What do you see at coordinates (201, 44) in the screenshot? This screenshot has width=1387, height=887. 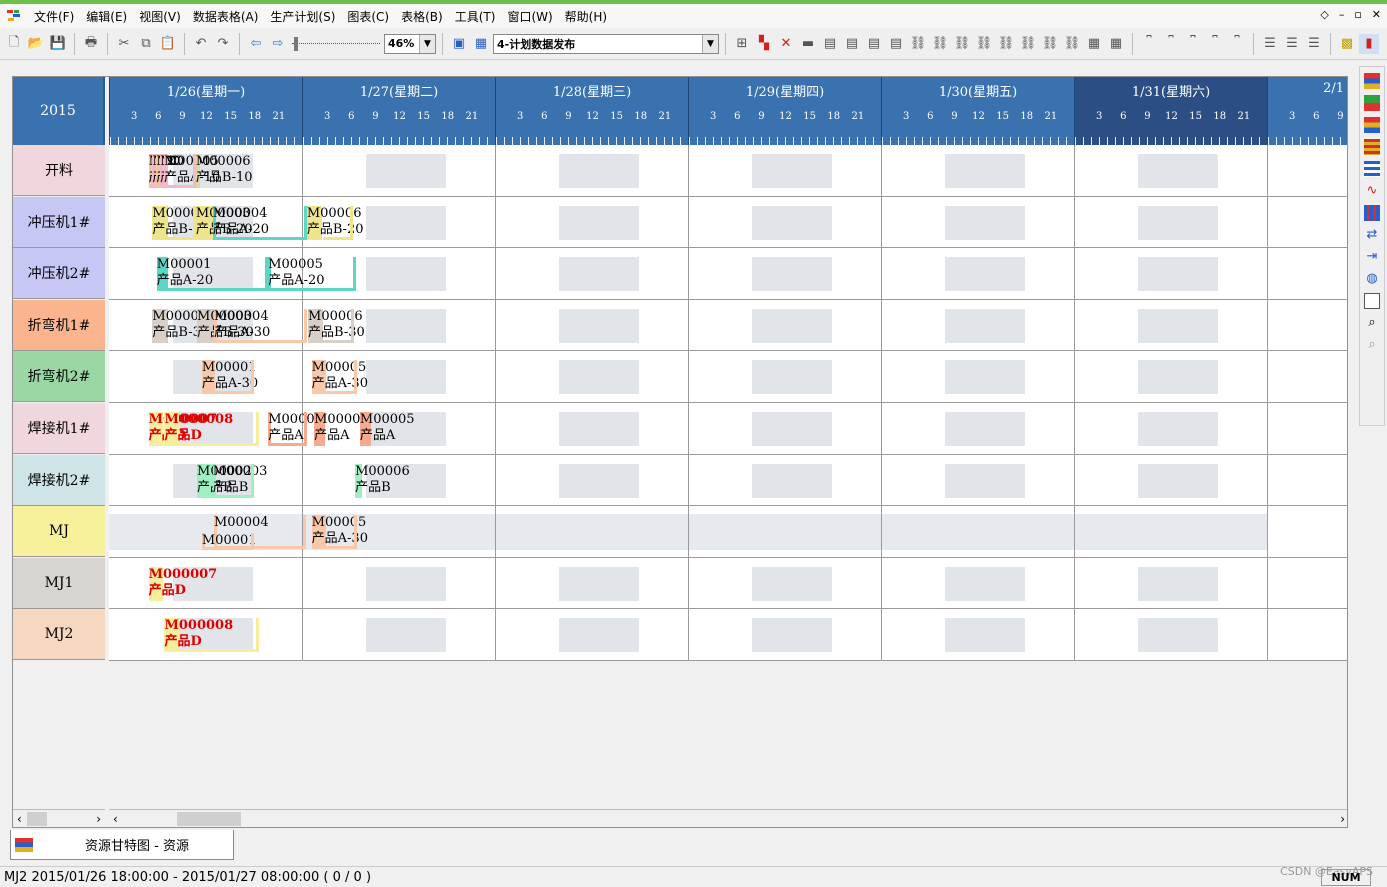 I see `undo-icon: ↶` at bounding box center [201, 44].